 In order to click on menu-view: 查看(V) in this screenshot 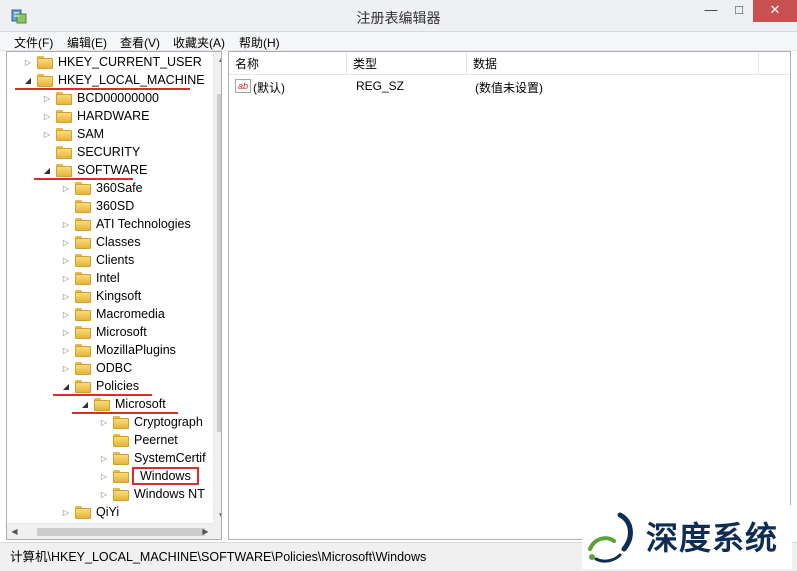, I will do `click(140, 42)`.